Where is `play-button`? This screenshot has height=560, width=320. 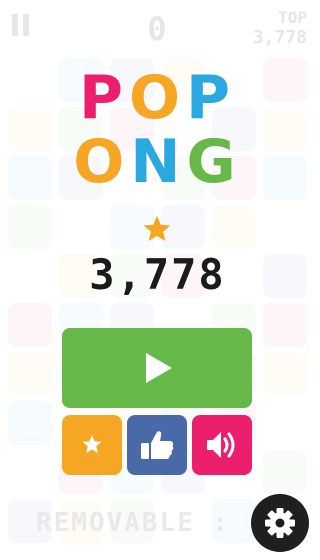 play-button is located at coordinates (157, 368).